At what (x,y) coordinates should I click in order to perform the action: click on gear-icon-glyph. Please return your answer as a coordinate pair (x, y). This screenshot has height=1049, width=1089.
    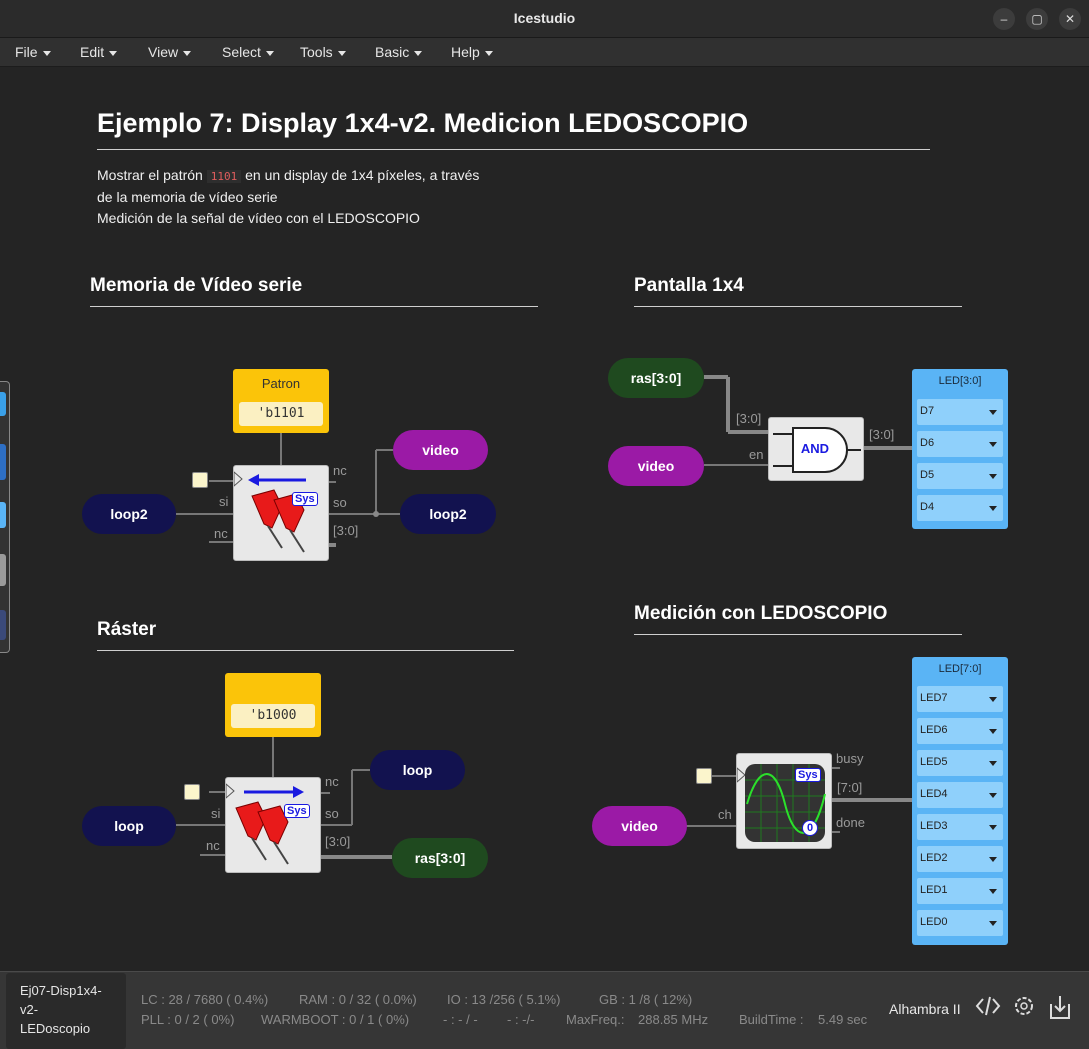
    Looking at the image, I should click on (1024, 1006).